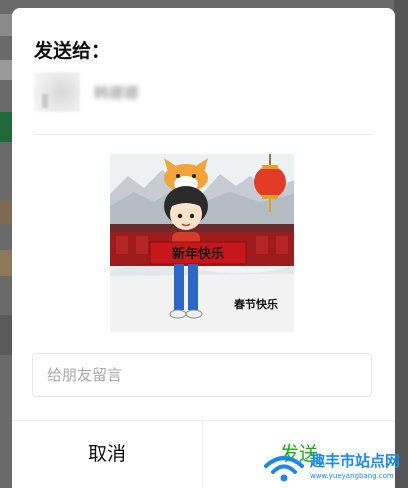 The height and width of the screenshot is (488, 408). What do you see at coordinates (284, 469) in the screenshot?
I see `wifi-logo-icon` at bounding box center [284, 469].